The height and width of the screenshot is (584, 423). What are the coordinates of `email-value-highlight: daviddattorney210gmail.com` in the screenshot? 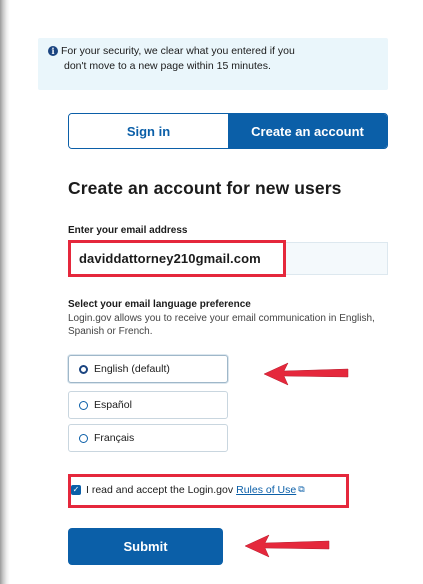 It's located at (177, 258).